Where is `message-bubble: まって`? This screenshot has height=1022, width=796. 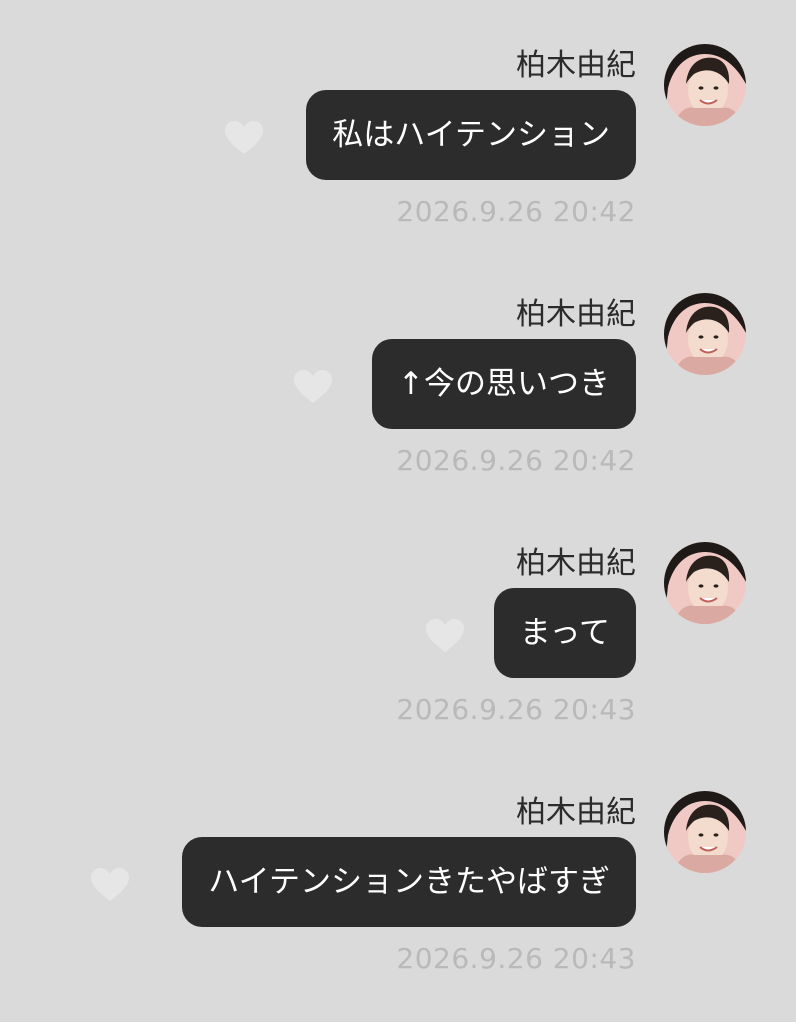 message-bubble: まって is located at coordinates (564, 633).